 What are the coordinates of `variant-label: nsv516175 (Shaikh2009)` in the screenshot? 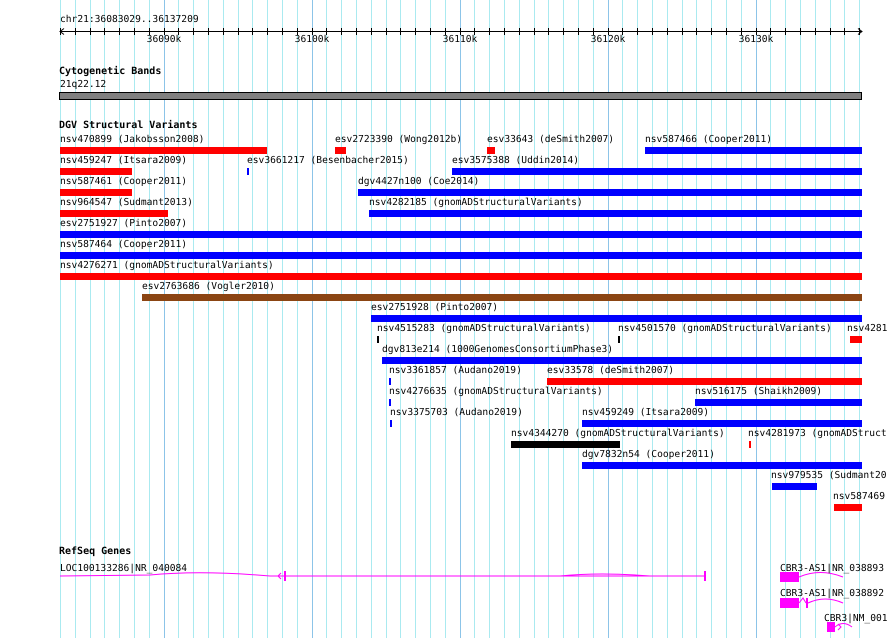 It's located at (758, 392).